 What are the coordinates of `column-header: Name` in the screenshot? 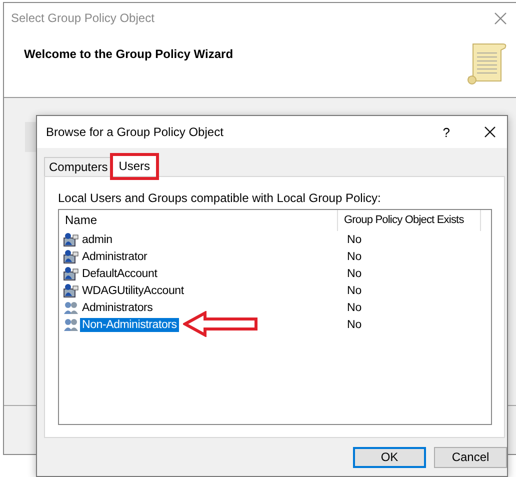 It's located at (198, 220).